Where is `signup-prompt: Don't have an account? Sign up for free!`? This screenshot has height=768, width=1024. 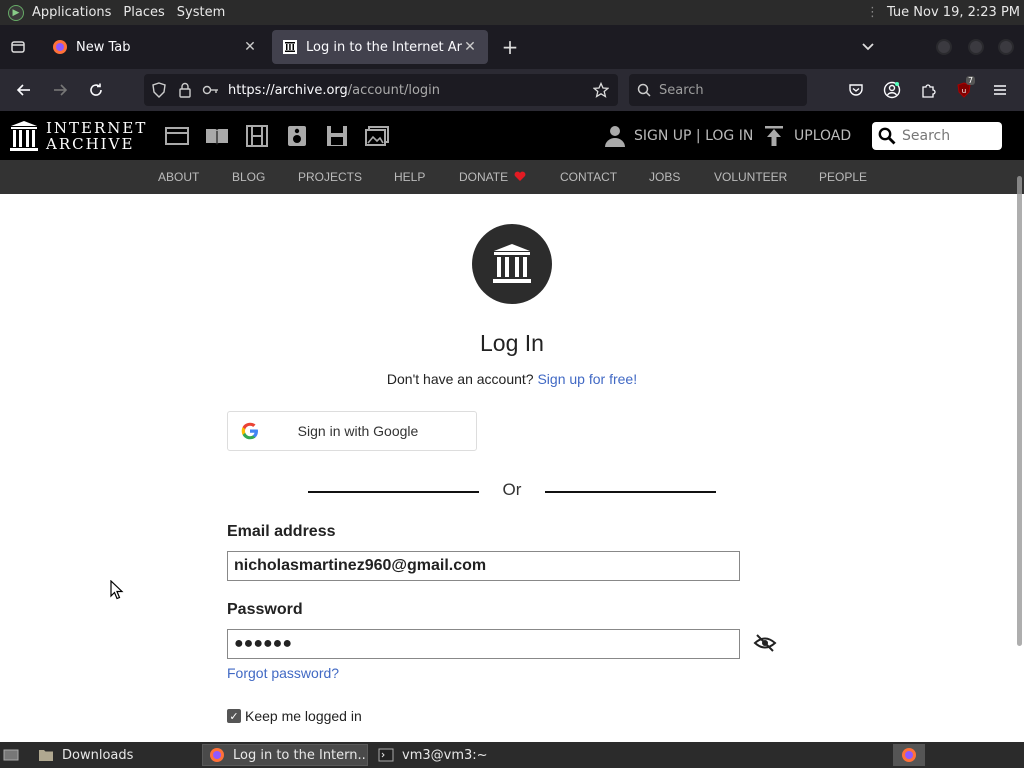
signup-prompt: Don't have an account? Sign up for free! is located at coordinates (512, 379).